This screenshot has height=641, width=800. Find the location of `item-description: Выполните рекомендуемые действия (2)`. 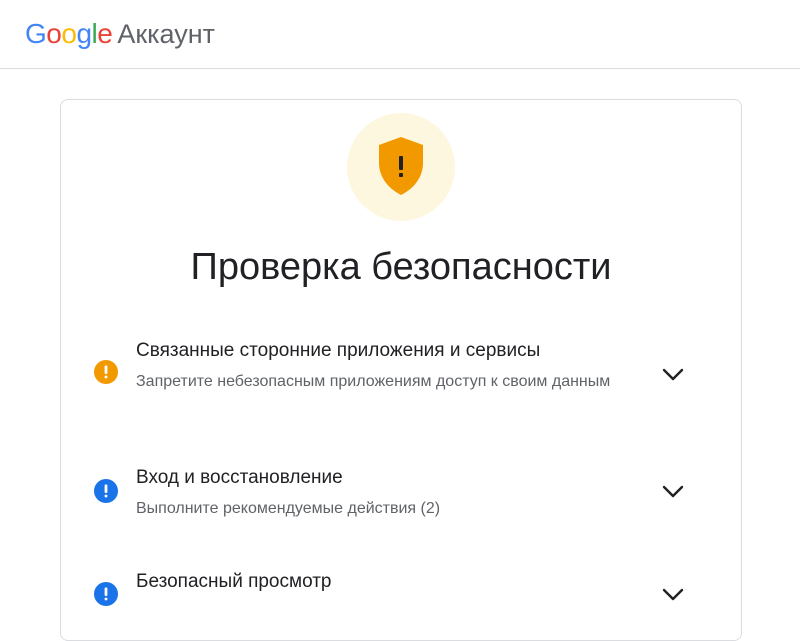

item-description: Выполните рекомендуемые действия (2) is located at coordinates (288, 508).